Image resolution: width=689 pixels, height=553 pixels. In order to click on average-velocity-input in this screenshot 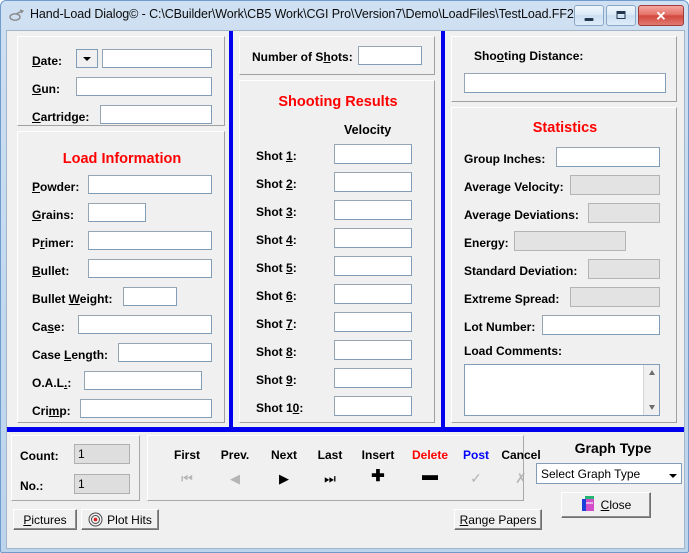, I will do `click(615, 185)`.